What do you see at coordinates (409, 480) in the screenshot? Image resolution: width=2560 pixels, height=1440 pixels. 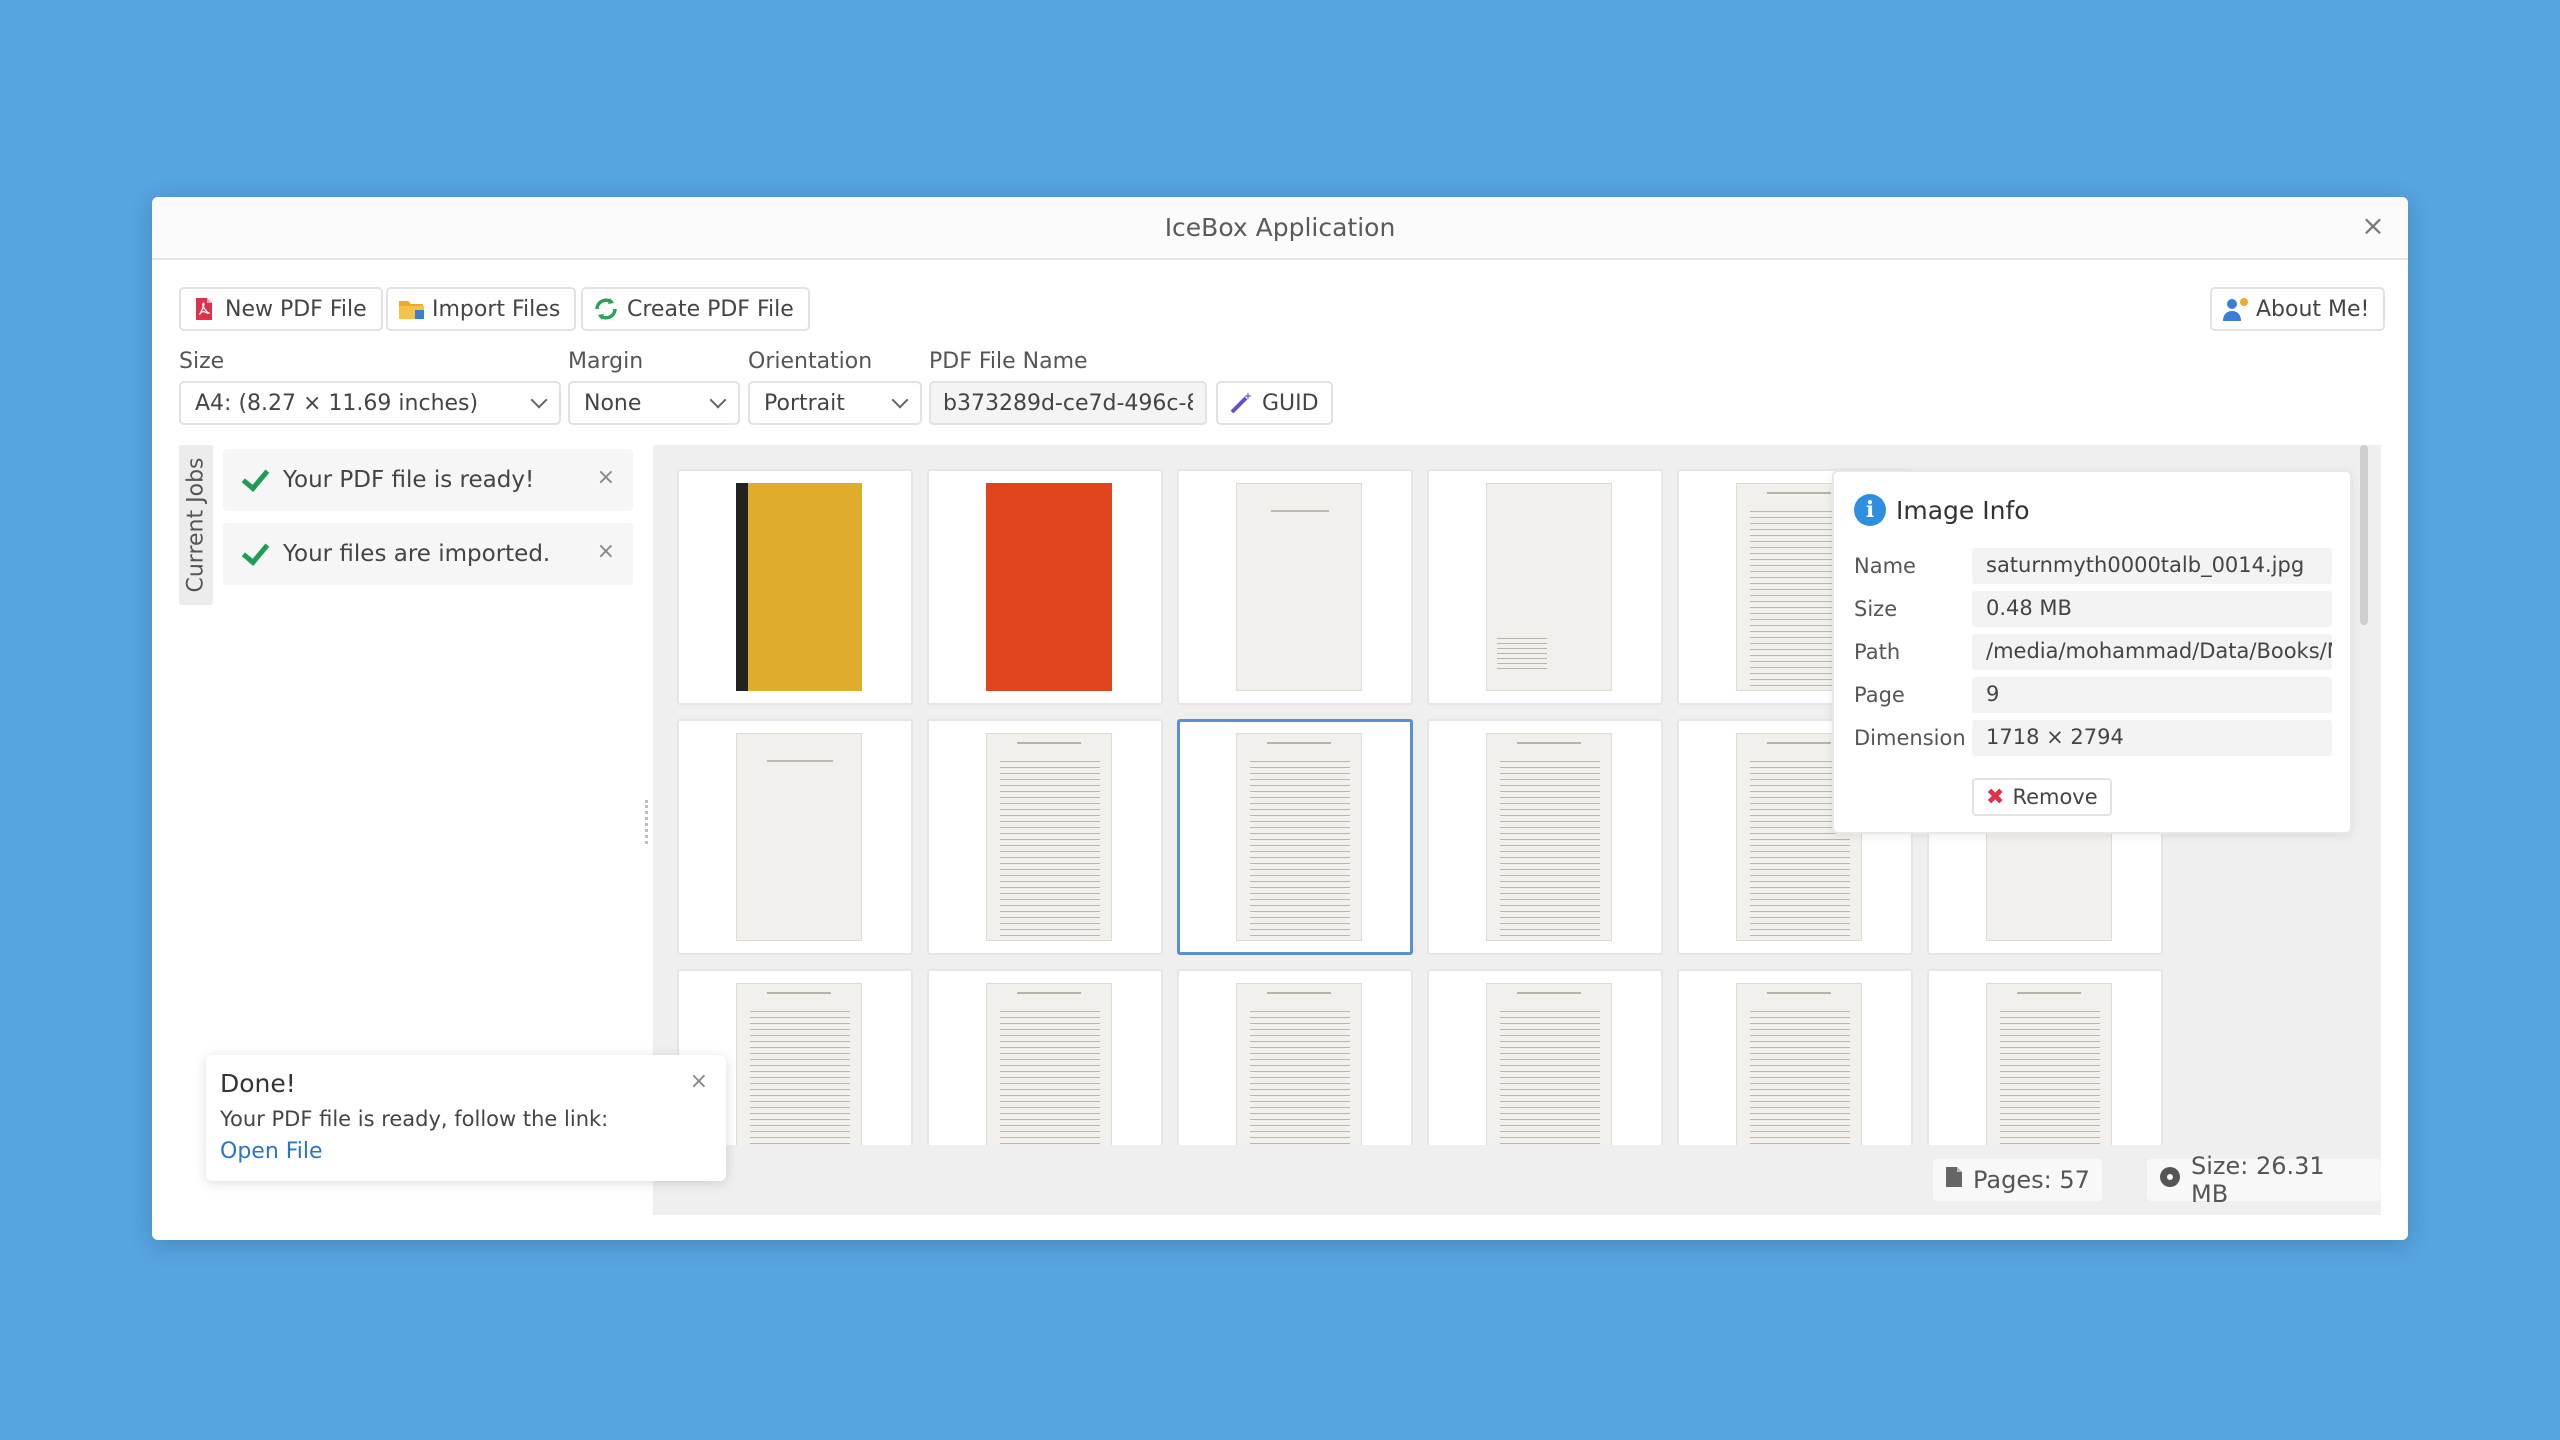 I see `job-item-text: Your PDF file is ready!` at bounding box center [409, 480].